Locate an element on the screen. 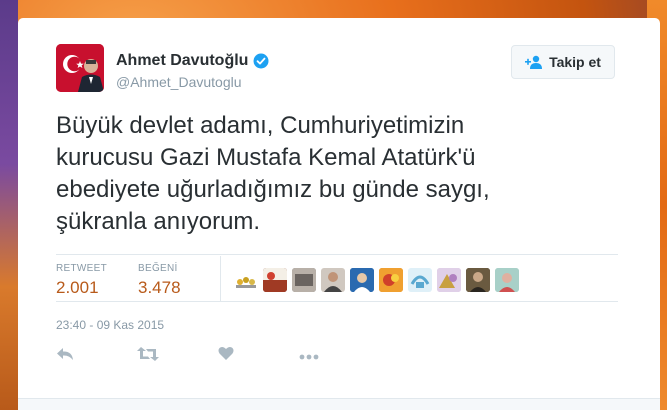  avatar is located at coordinates (80, 68).